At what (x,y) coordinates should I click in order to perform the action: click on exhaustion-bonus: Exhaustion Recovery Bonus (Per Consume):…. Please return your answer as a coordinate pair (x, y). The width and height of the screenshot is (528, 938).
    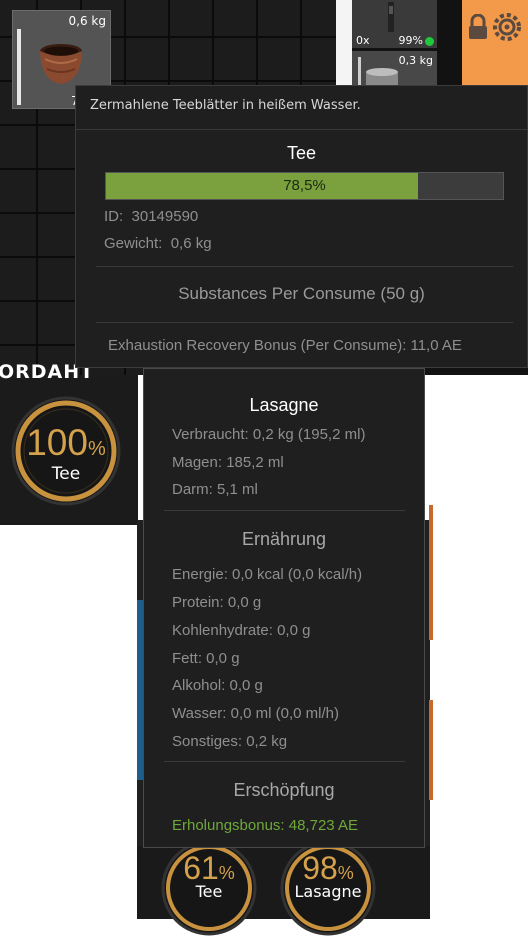
    Looking at the image, I should click on (285, 345).